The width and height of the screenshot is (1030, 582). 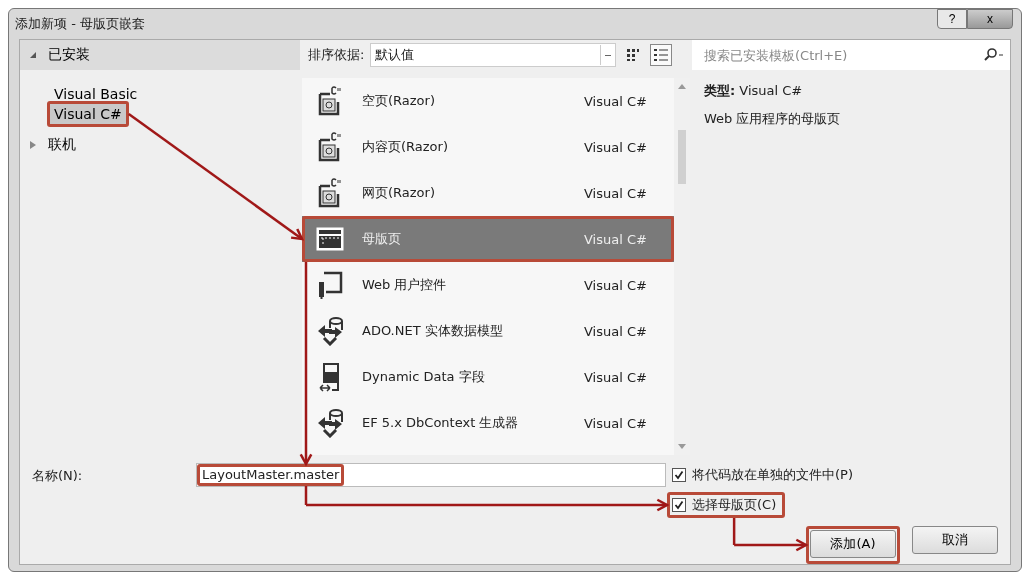 What do you see at coordinates (990, 19) in the screenshot?
I see `close-button: x` at bounding box center [990, 19].